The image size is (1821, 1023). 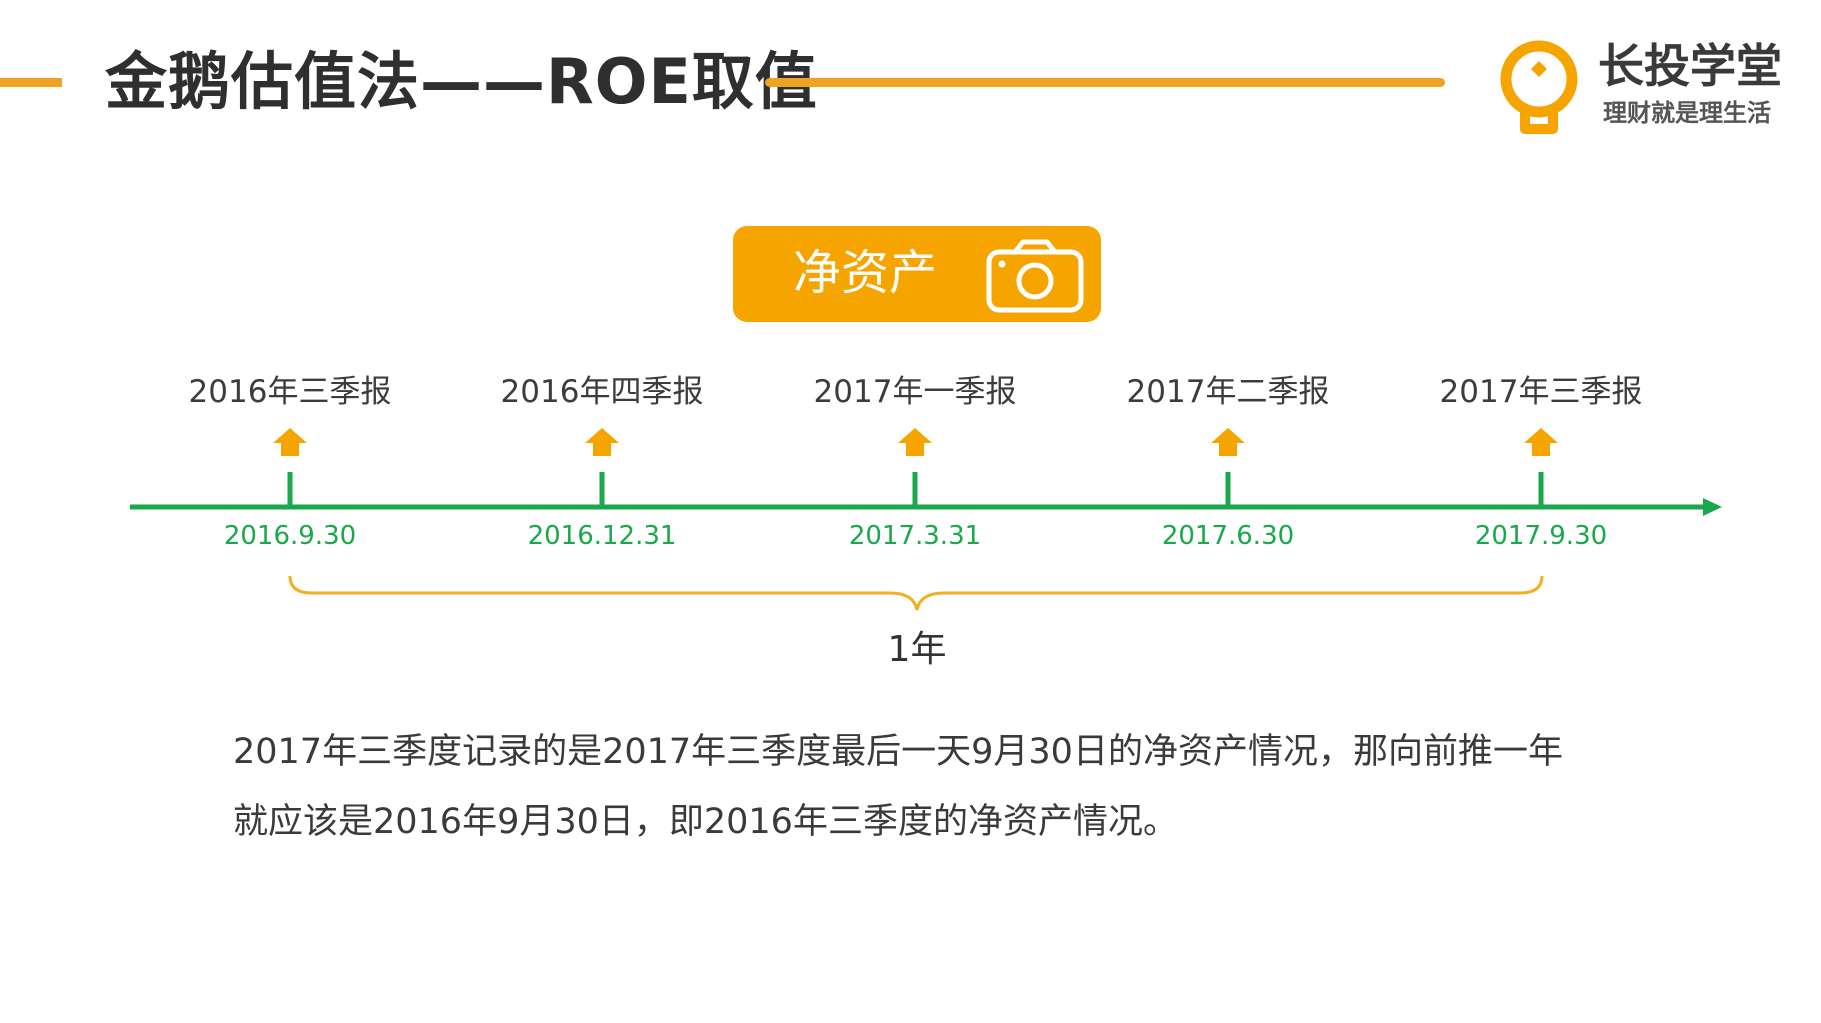 I want to click on event-period-label: 2016年四季报, so click(x=602, y=392).